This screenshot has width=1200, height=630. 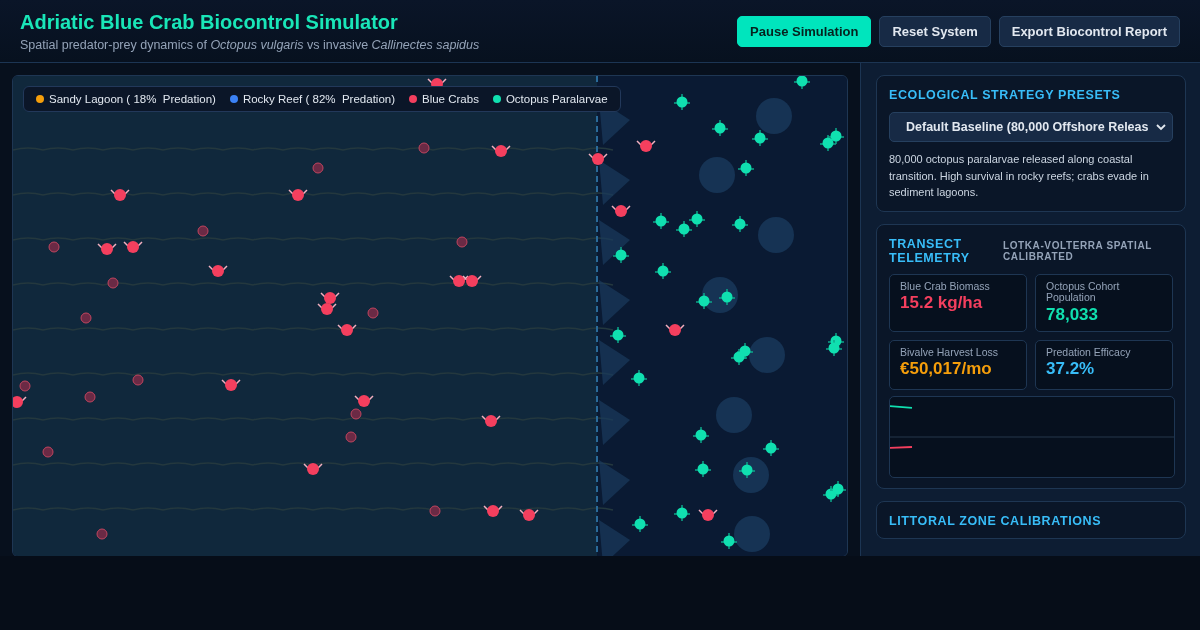 I want to click on app-title: Adriatic Blue Crab Biocontrol Simulator, so click(x=209, y=22).